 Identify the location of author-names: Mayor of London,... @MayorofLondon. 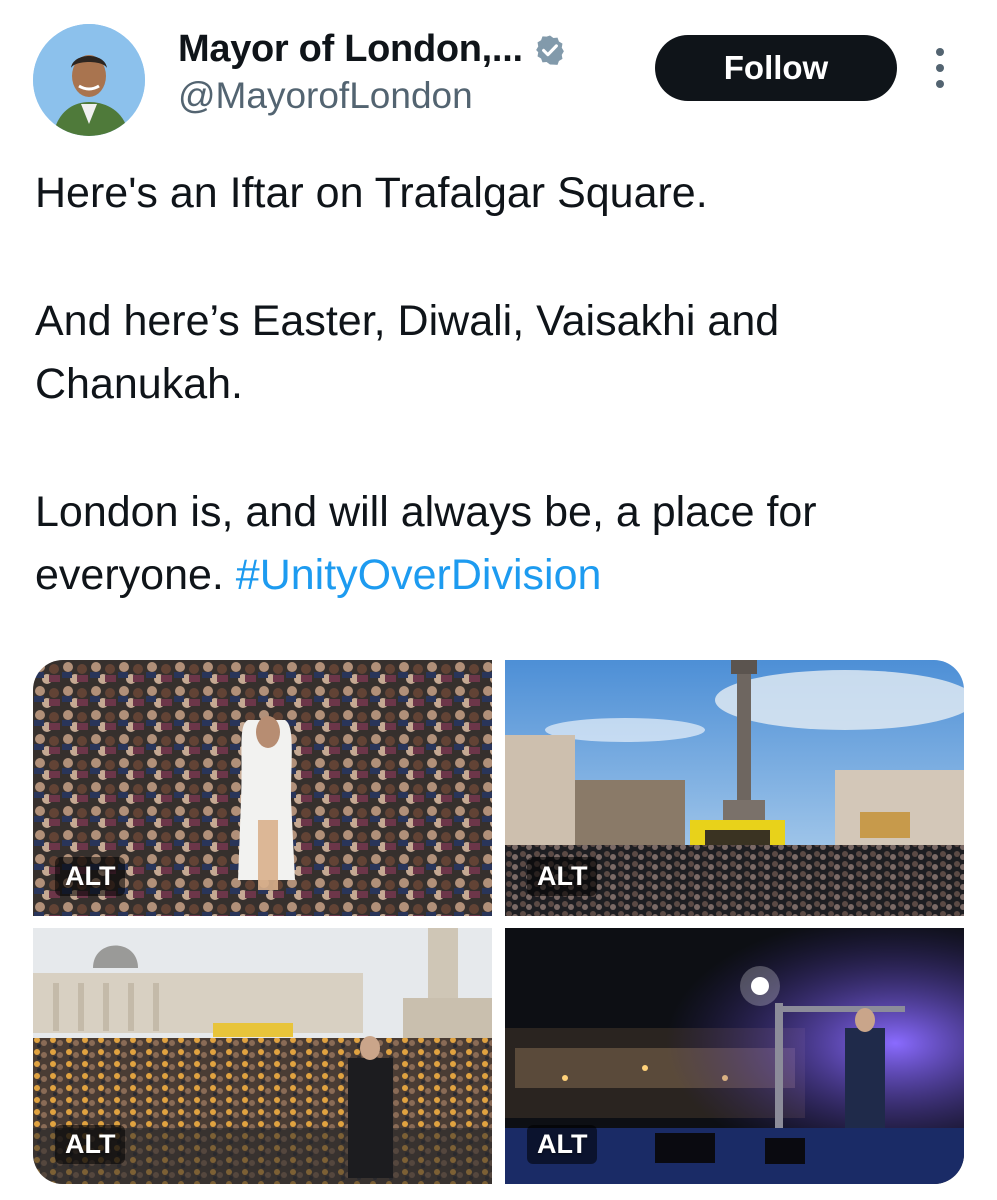
(372, 72).